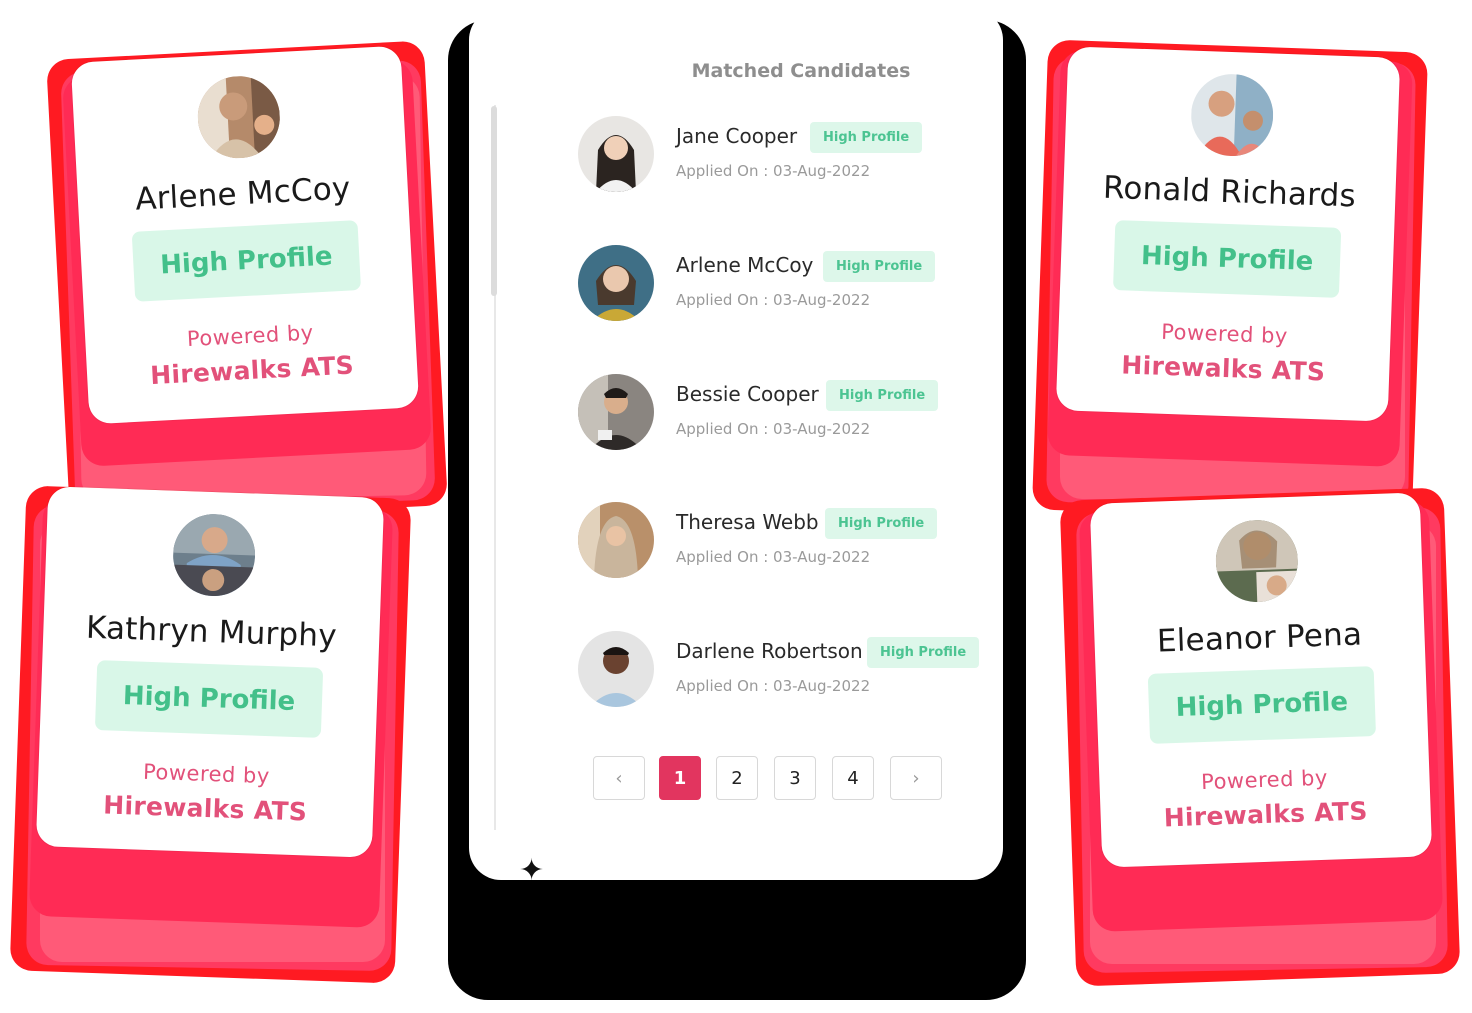 This screenshot has width=1472, height=1013. What do you see at coordinates (853, 778) in the screenshot?
I see `page-4-button: 4` at bounding box center [853, 778].